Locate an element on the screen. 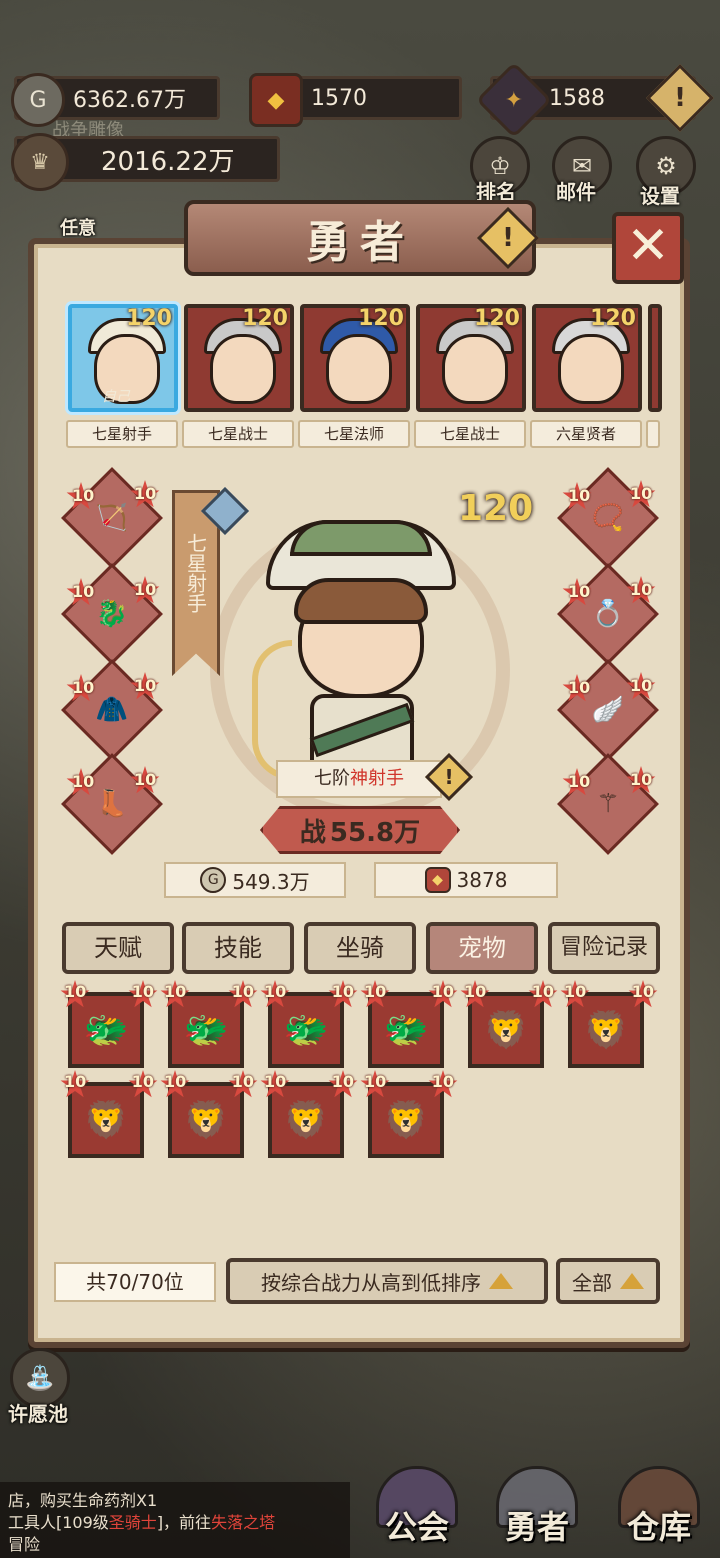  total-power: 2016.22万 is located at coordinates (168, 161).